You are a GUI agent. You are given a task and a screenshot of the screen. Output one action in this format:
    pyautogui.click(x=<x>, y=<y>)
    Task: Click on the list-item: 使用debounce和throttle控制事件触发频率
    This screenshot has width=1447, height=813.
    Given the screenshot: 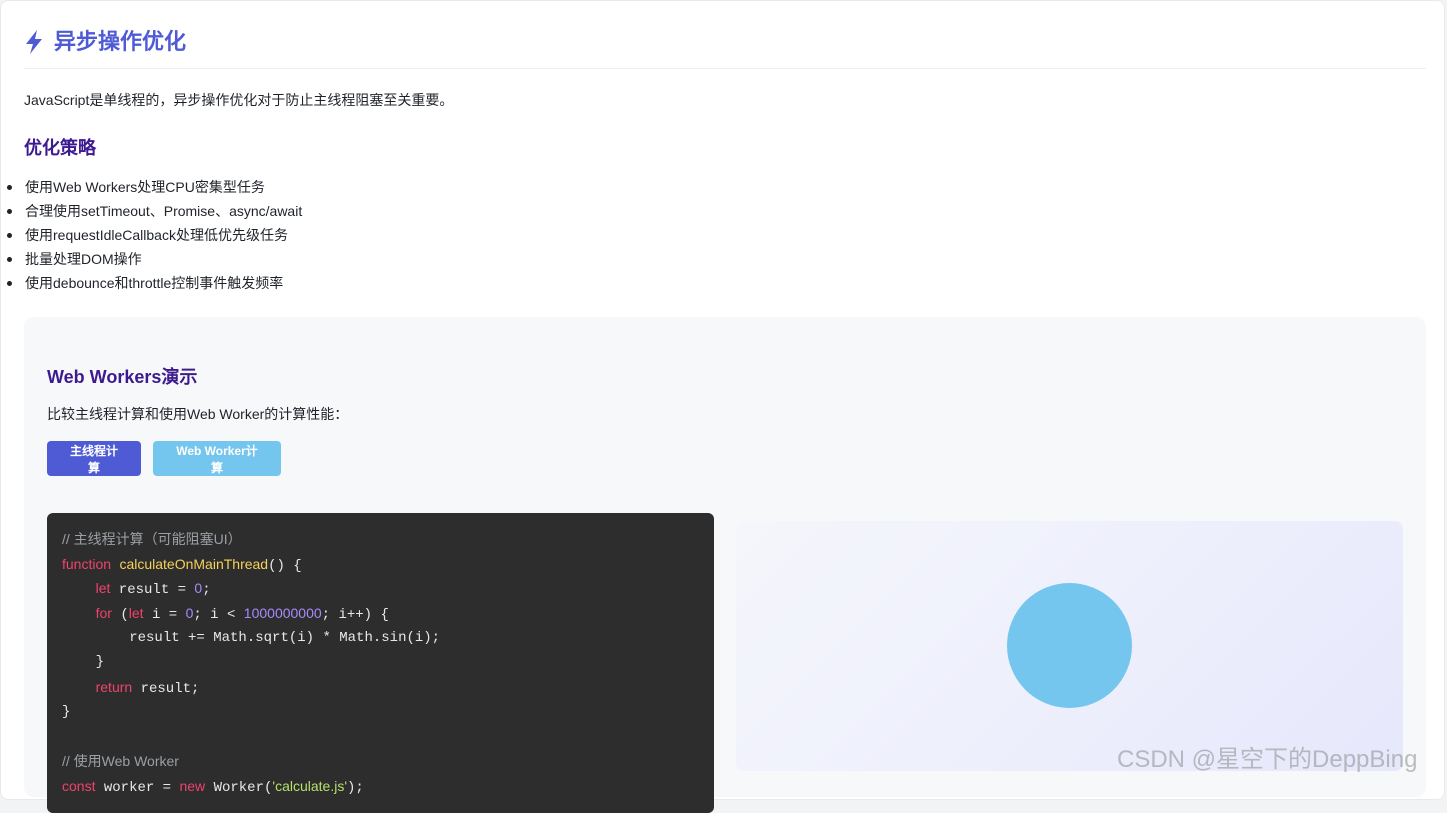 What is the action you would take?
    pyautogui.click(x=154, y=283)
    